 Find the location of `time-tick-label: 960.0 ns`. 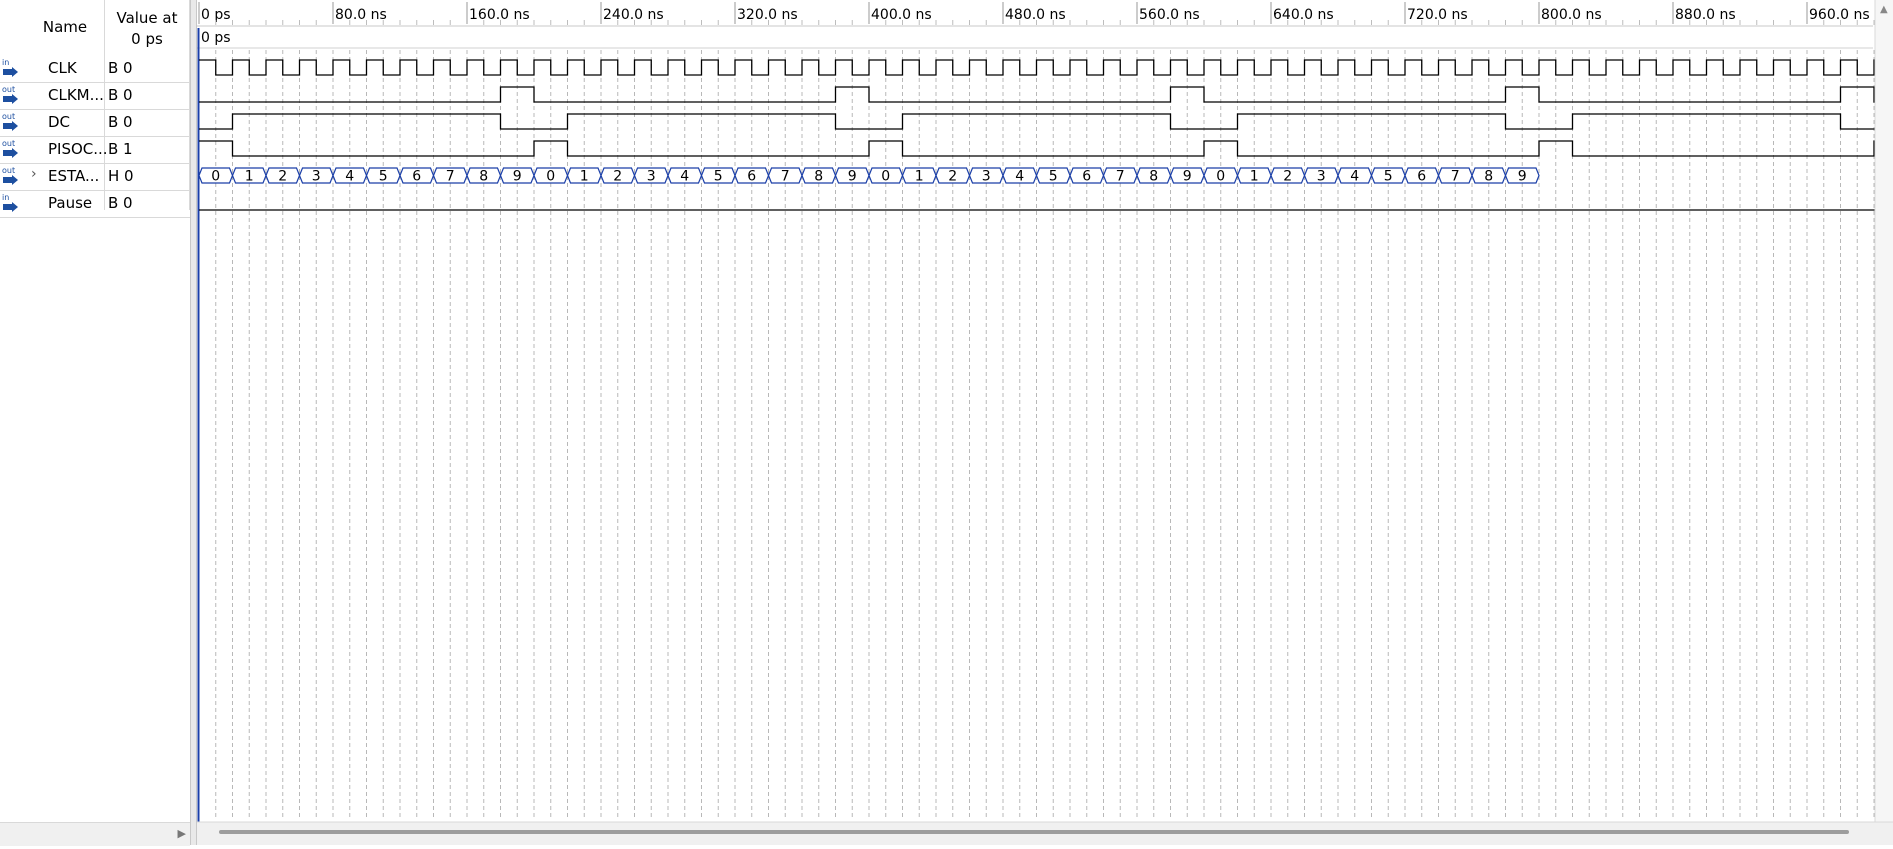

time-tick-label: 960.0 ns is located at coordinates (1839, 15).